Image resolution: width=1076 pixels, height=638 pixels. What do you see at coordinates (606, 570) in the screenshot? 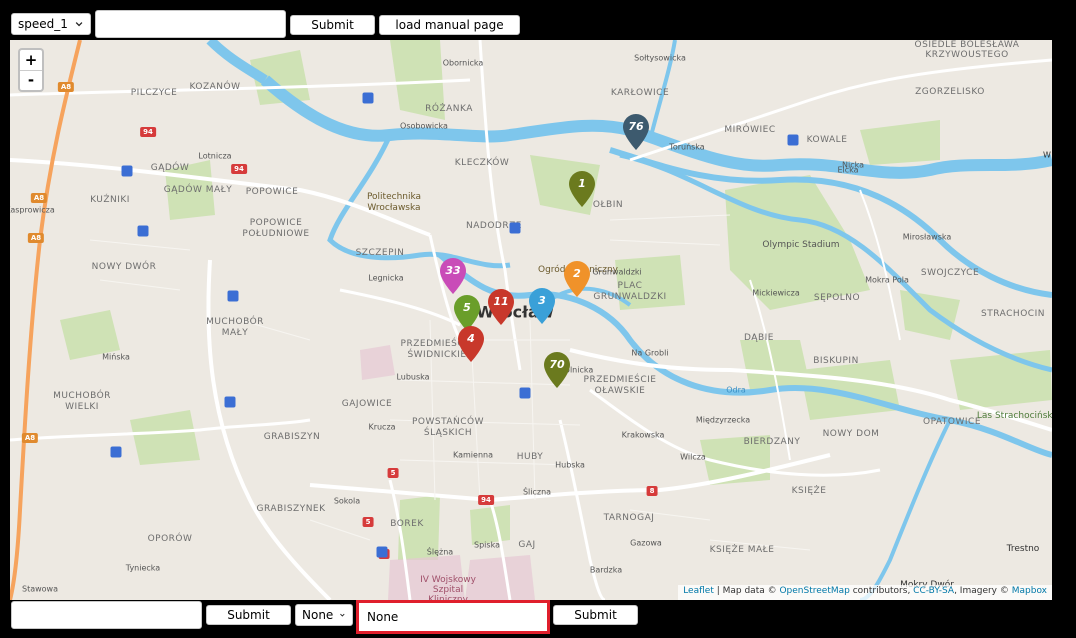
I see `street-label: Bardzka` at bounding box center [606, 570].